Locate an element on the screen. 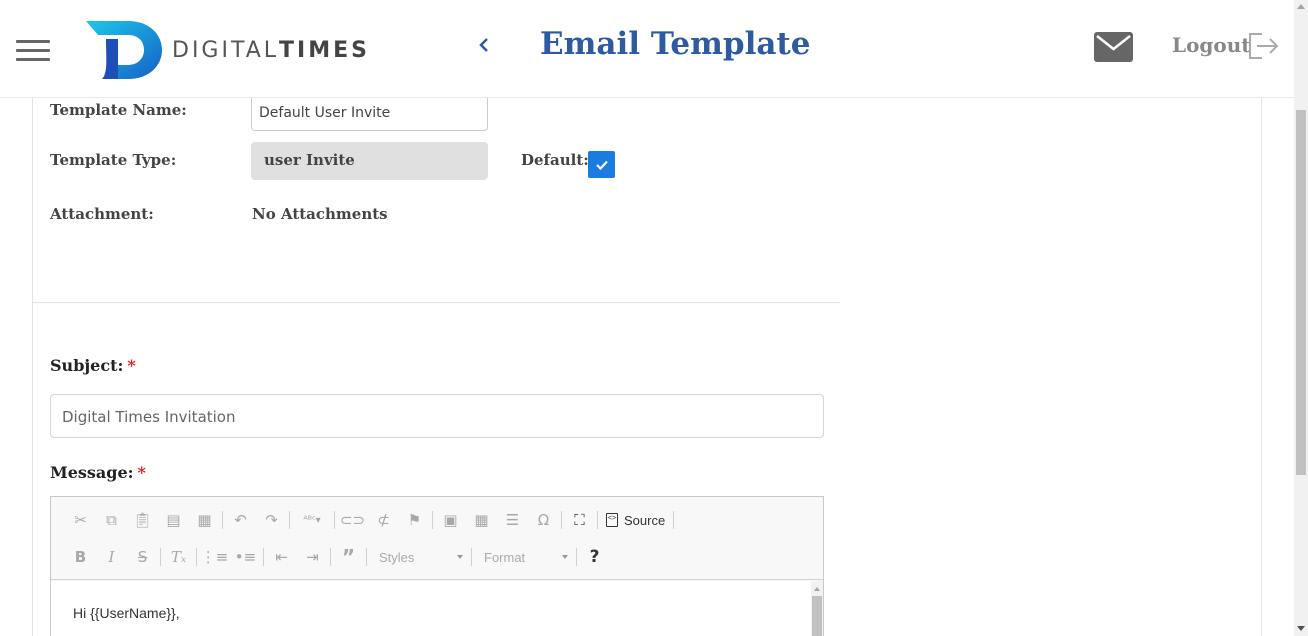  paste-icon: 📋︎ is located at coordinates (142, 520).